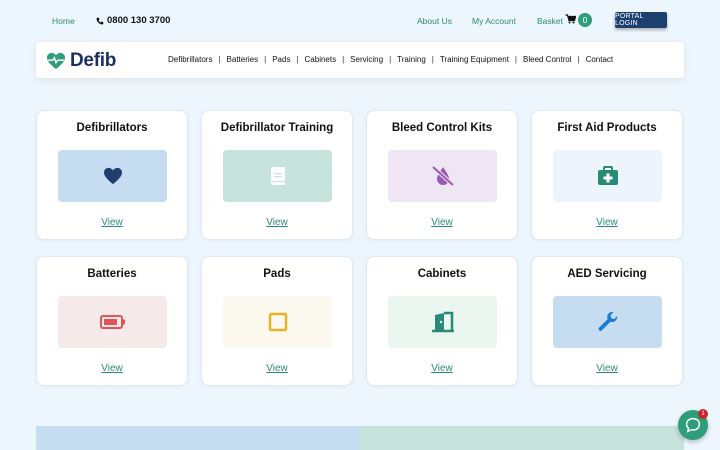  Describe the element at coordinates (550, 21) in the screenshot. I see `basket-link: Basket` at that location.